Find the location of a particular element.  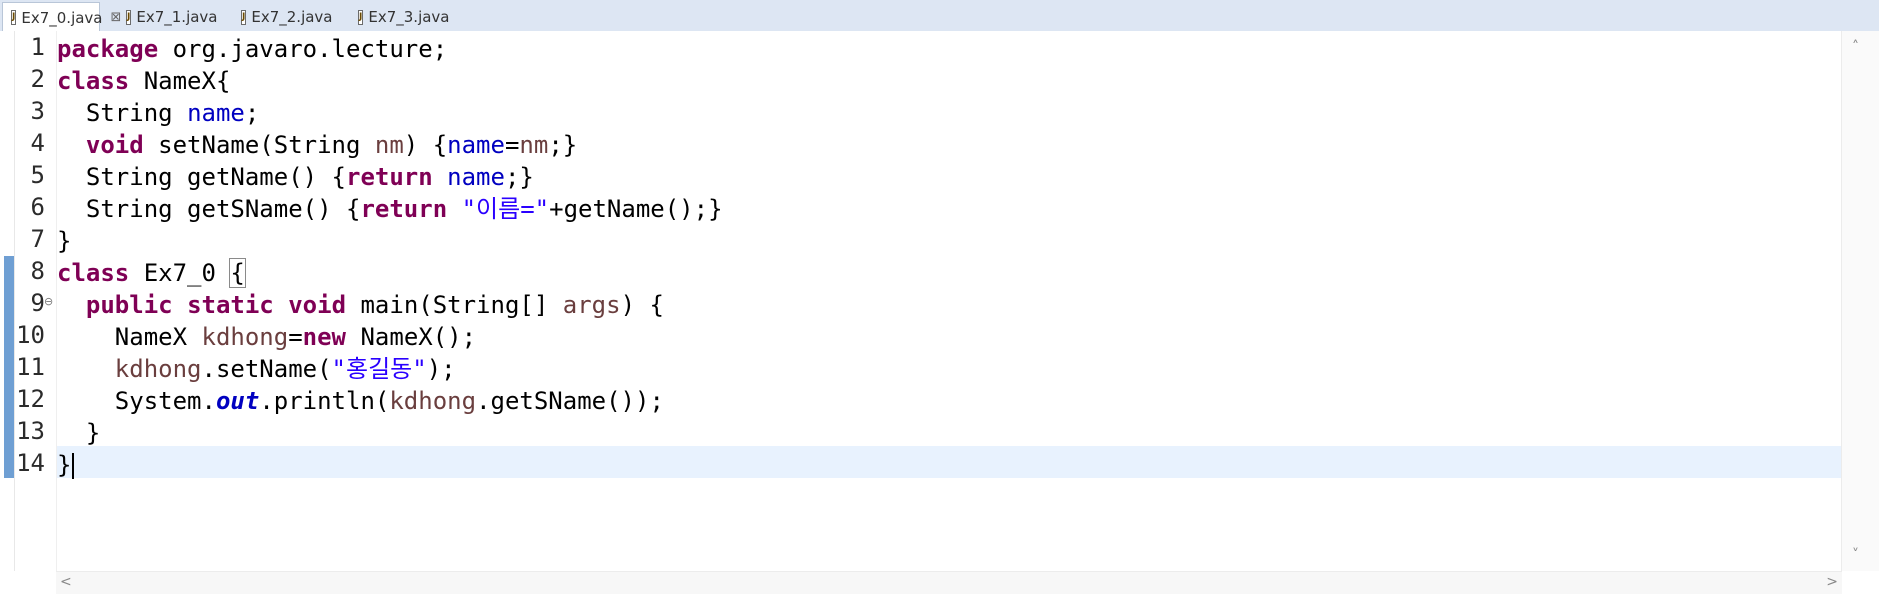

line-number: 1 is located at coordinates (37, 47).